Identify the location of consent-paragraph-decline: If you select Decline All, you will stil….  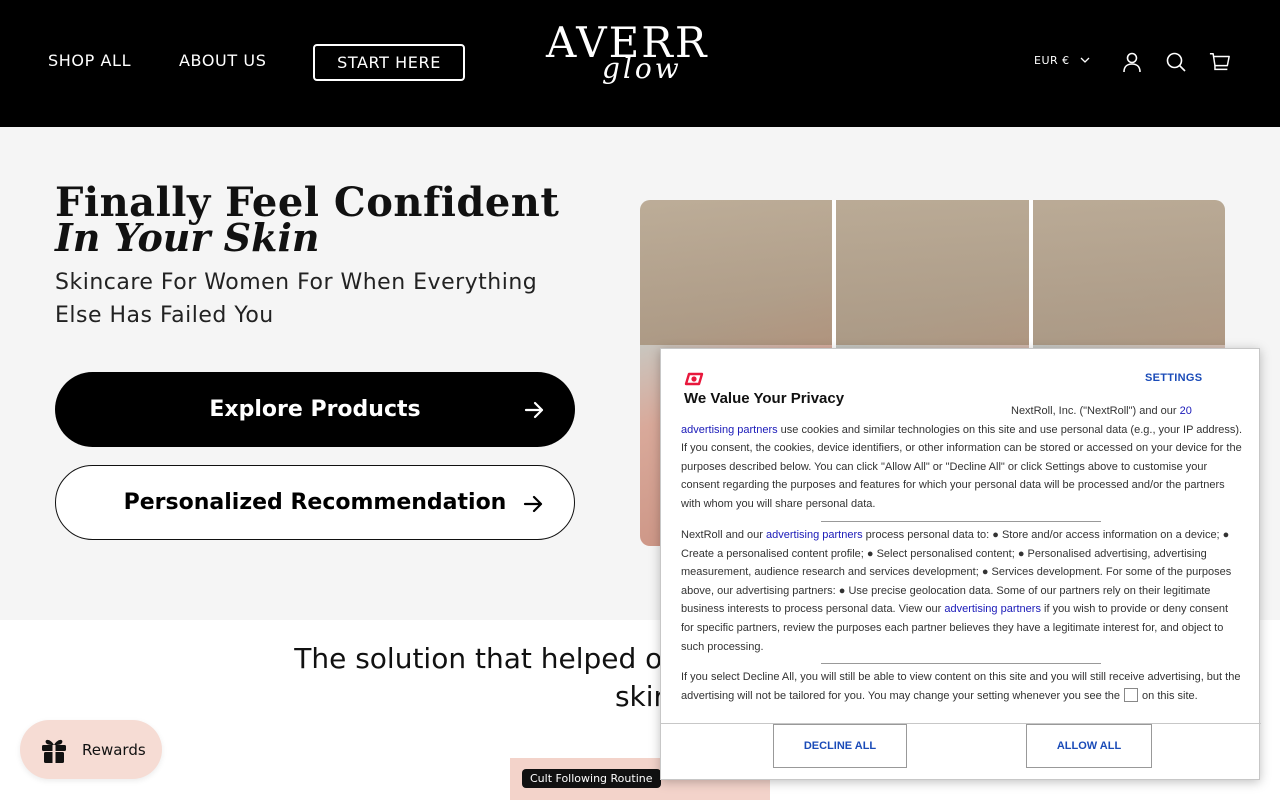
(961, 686).